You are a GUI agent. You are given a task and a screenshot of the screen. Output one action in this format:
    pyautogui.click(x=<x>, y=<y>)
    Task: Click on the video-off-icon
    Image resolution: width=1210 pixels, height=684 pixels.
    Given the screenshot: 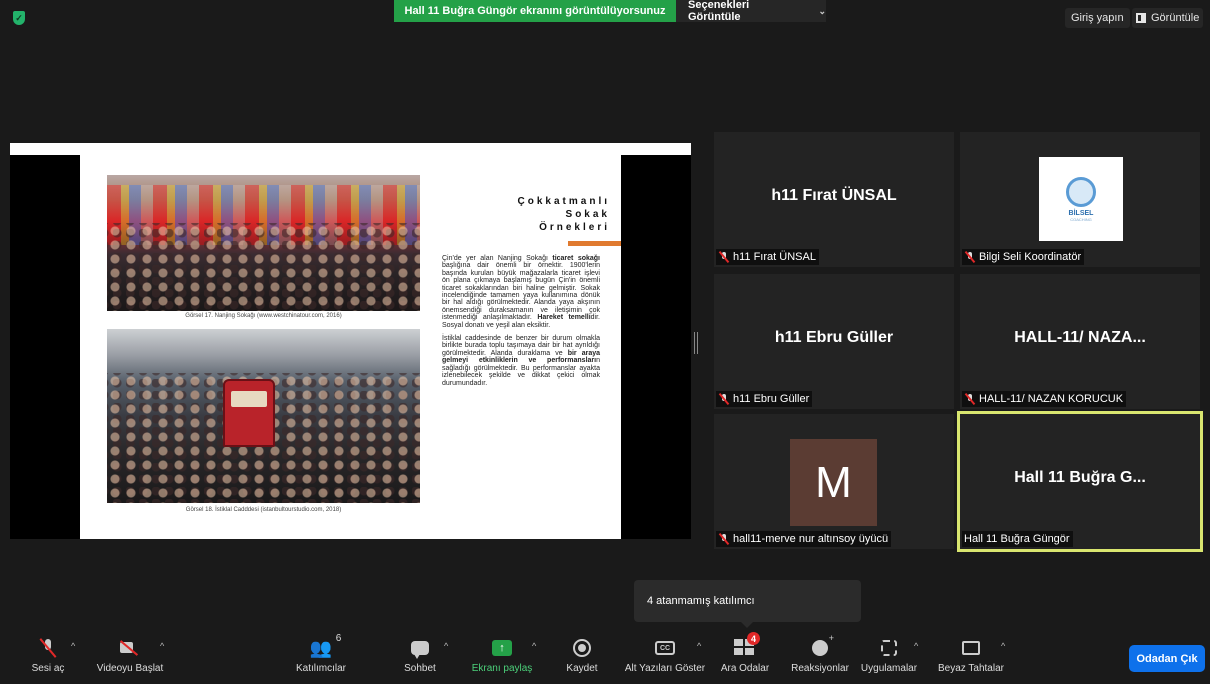 What is the action you would take?
    pyautogui.click(x=130, y=648)
    